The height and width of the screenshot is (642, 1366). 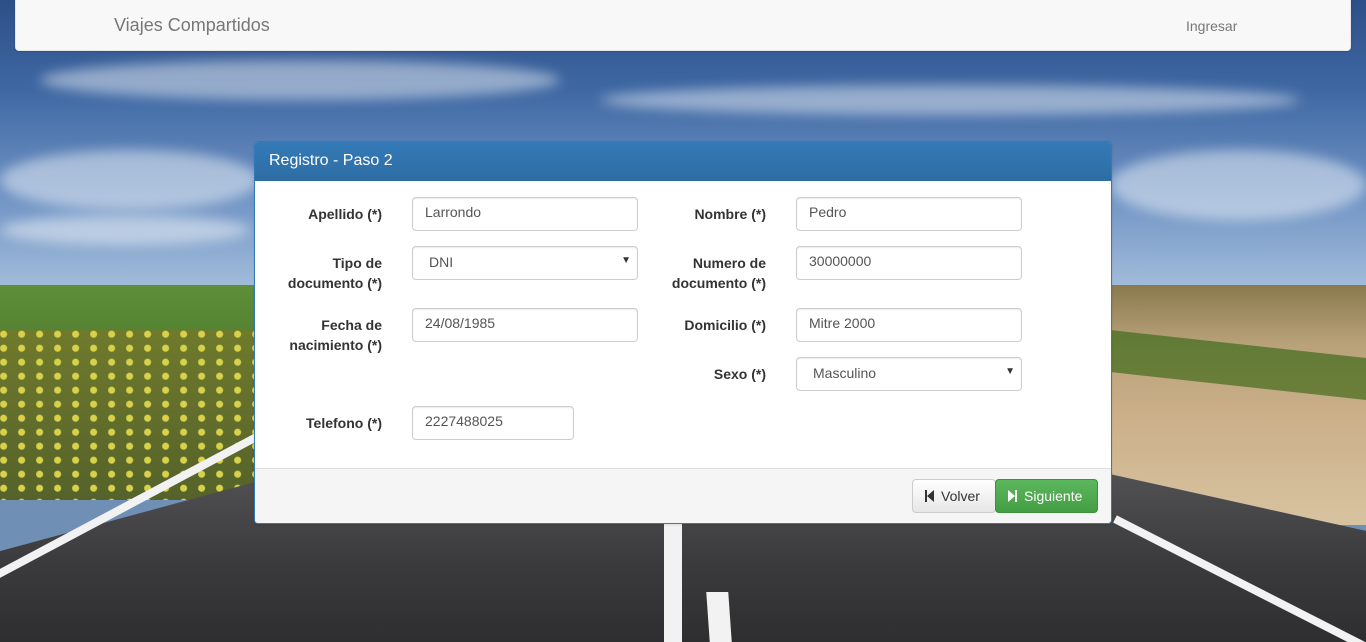 I want to click on tipo-documento-label: Tipo de documento (*), so click(x=328, y=273).